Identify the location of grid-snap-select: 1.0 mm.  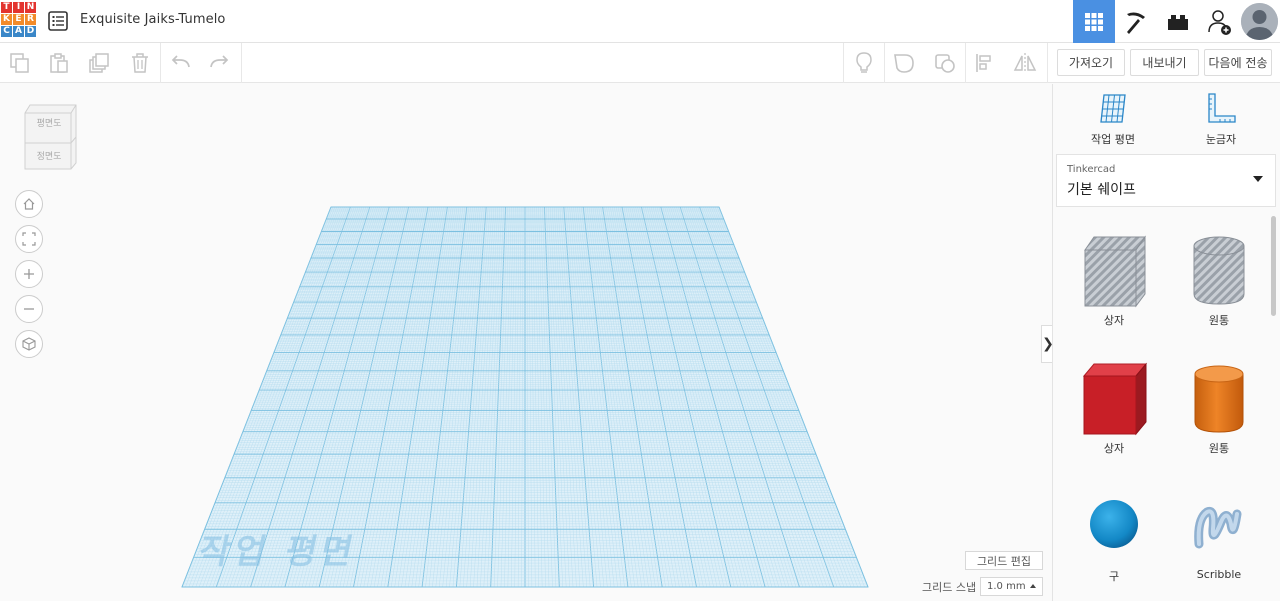
(1011, 586).